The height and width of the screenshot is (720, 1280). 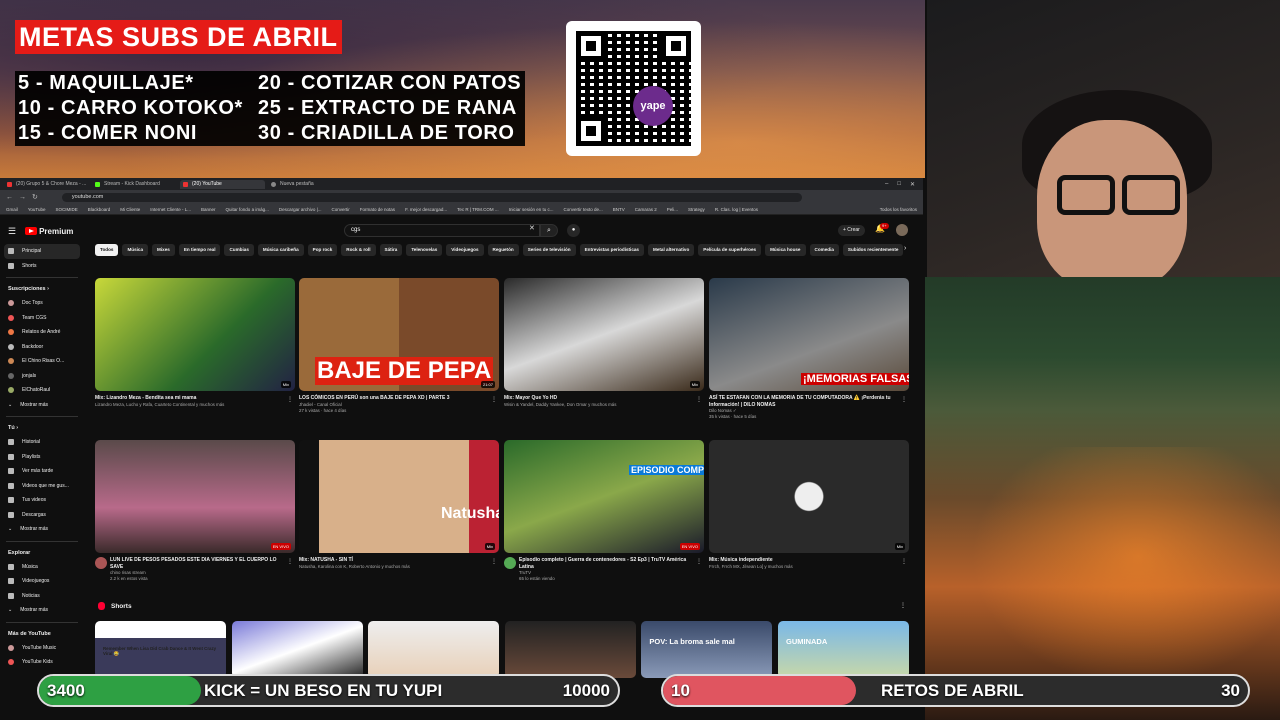 I want to click on filter-chip: Telenovelas, so click(x=424, y=250).